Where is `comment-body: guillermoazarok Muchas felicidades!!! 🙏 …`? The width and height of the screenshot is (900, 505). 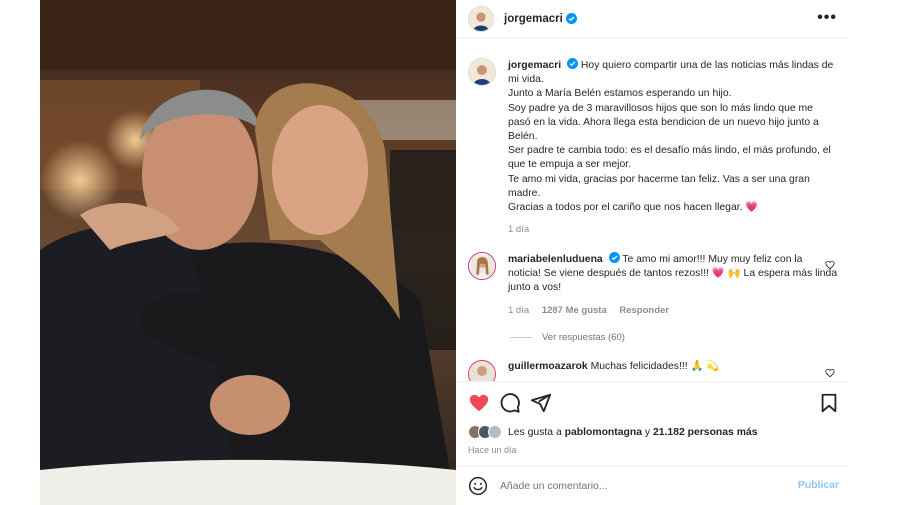
comment-body: guillermoazarok Muchas felicidades!!! 🙏 … is located at coordinates (673, 367).